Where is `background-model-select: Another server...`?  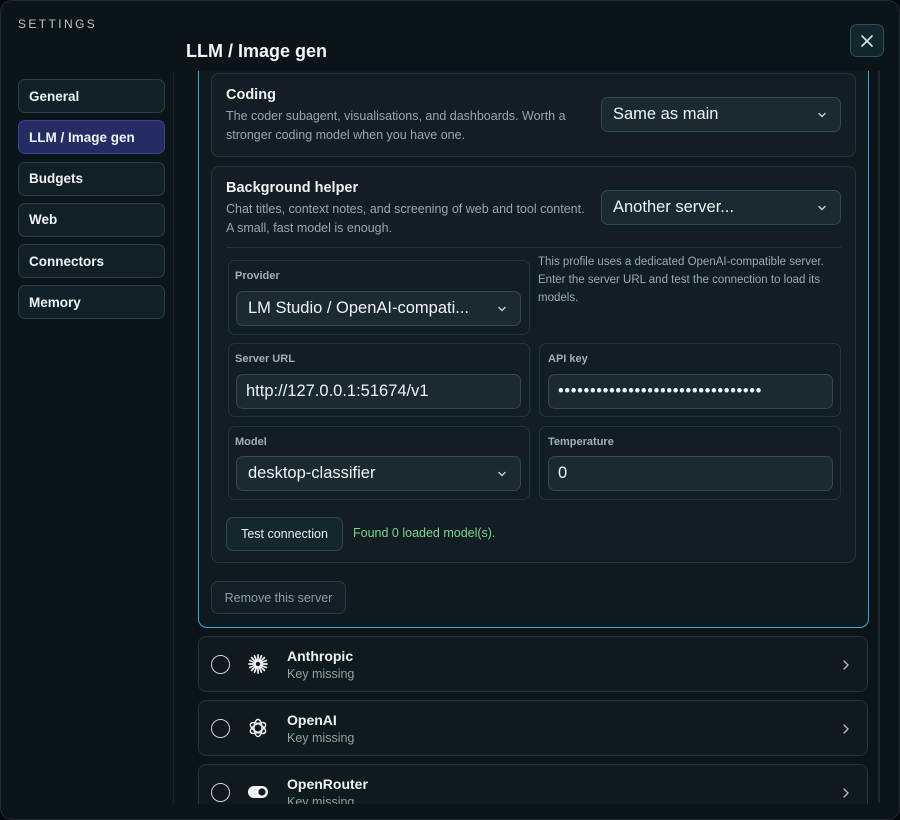
background-model-select: Another server... is located at coordinates (721, 207).